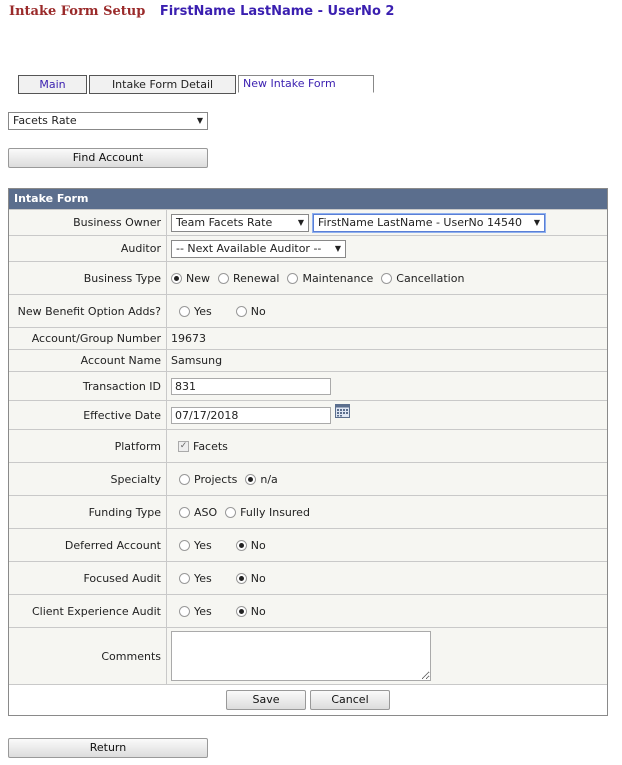  I want to click on intake-form-title: Intake Form, so click(308, 199).